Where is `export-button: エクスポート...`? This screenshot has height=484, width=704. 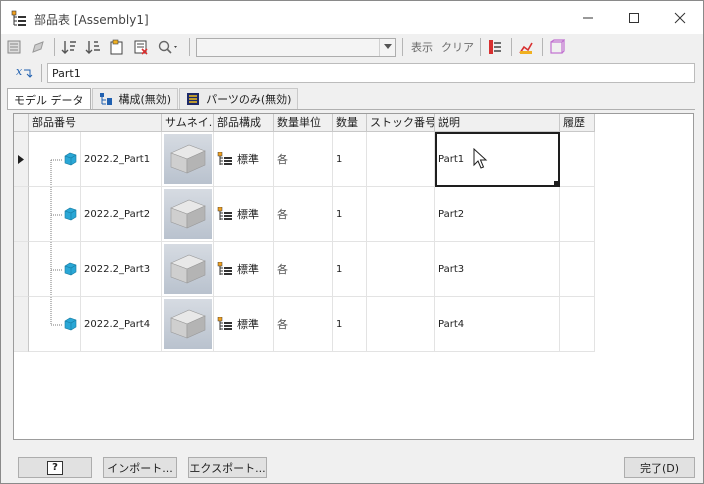
export-button: エクスポート... is located at coordinates (227, 467).